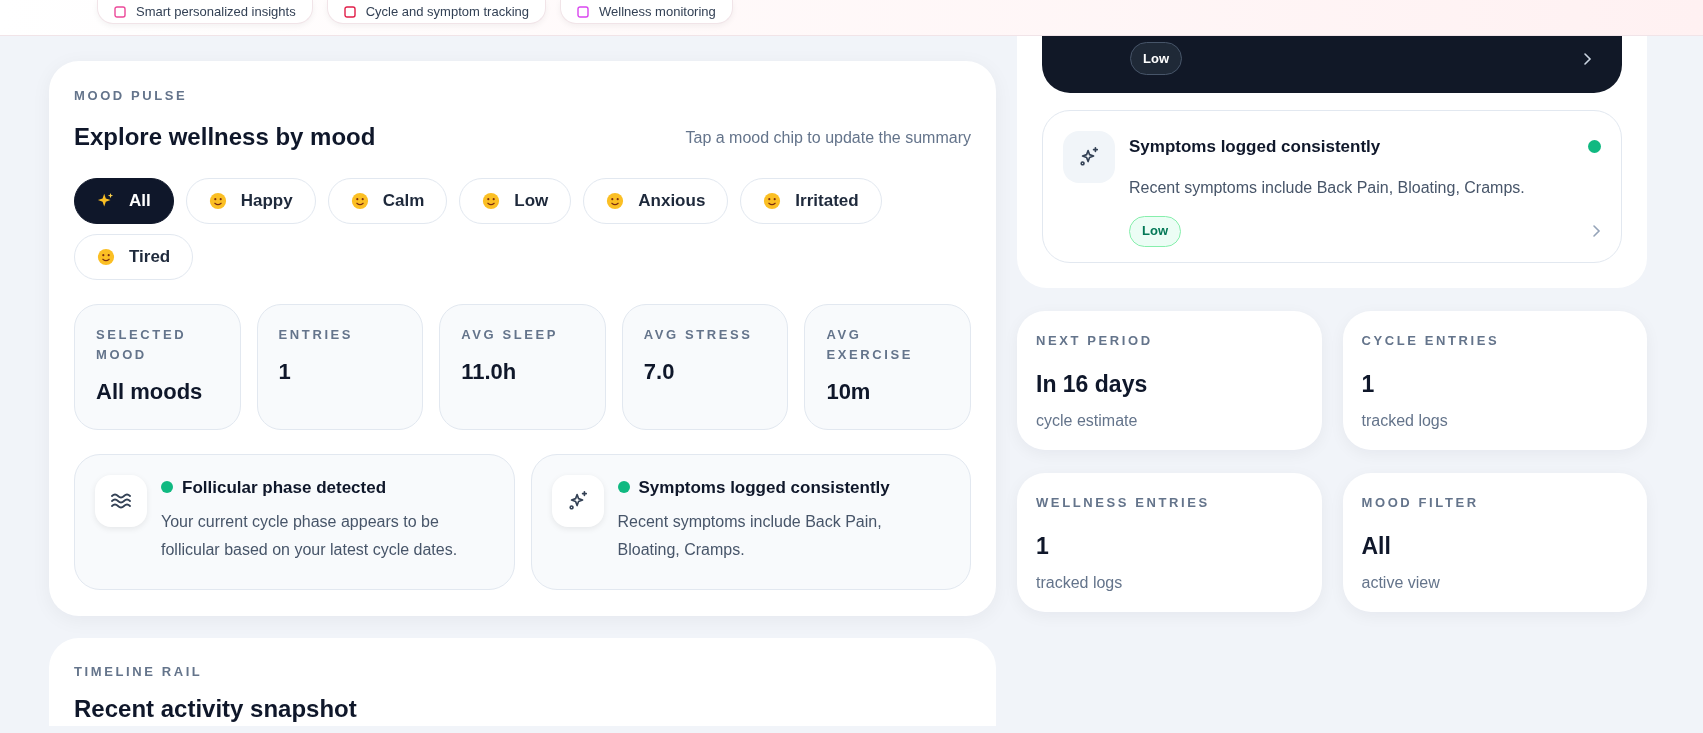  What do you see at coordinates (849, 391) in the screenshot?
I see `stat-value: 10m` at bounding box center [849, 391].